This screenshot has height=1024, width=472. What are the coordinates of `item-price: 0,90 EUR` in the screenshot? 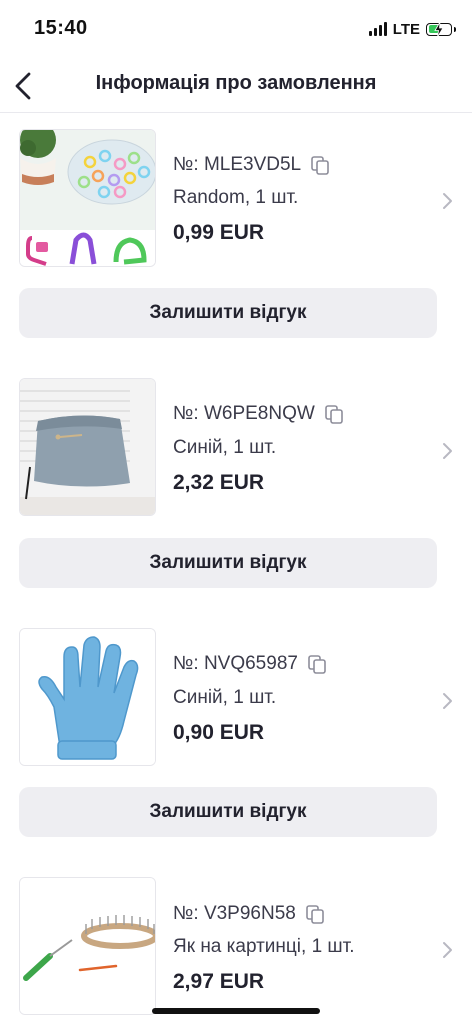 It's located at (219, 732).